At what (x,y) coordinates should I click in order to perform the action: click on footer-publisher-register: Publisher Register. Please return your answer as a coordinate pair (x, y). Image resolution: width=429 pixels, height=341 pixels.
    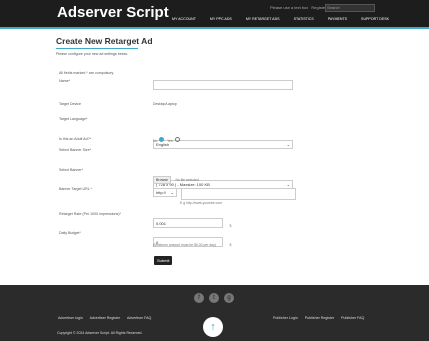
    Looking at the image, I should click on (319, 318).